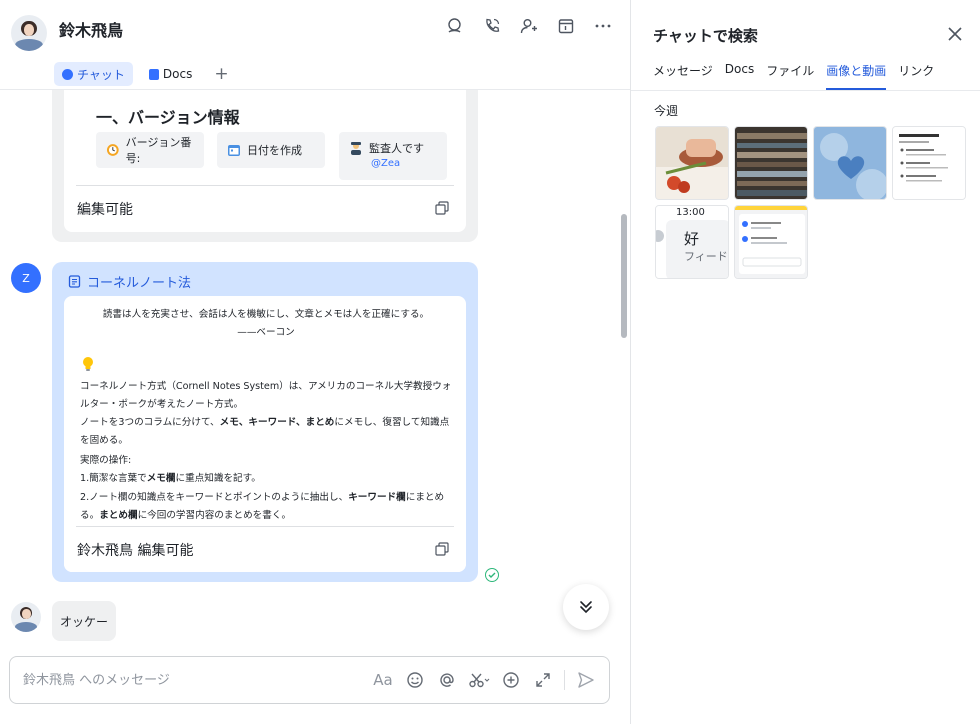 Image resolution: width=980 pixels, height=724 pixels. Describe the element at coordinates (356, 148) in the screenshot. I see `auditor-icon` at that location.